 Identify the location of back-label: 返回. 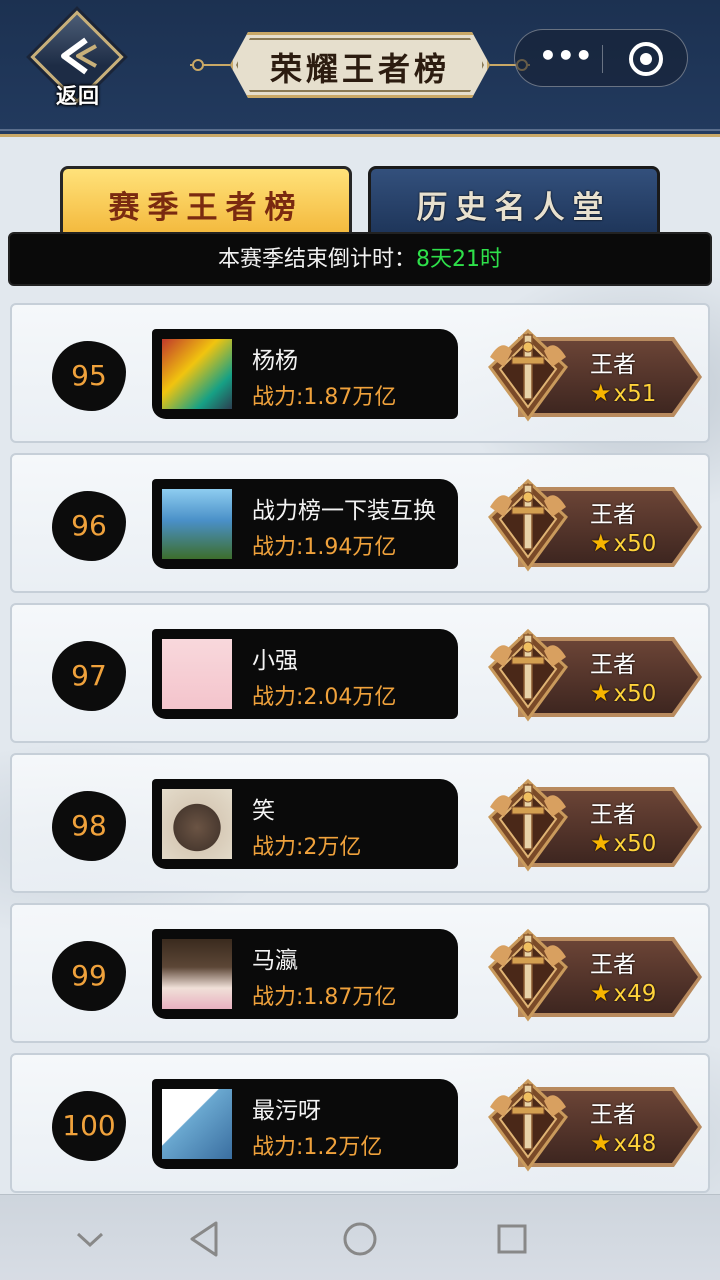
(78, 95).